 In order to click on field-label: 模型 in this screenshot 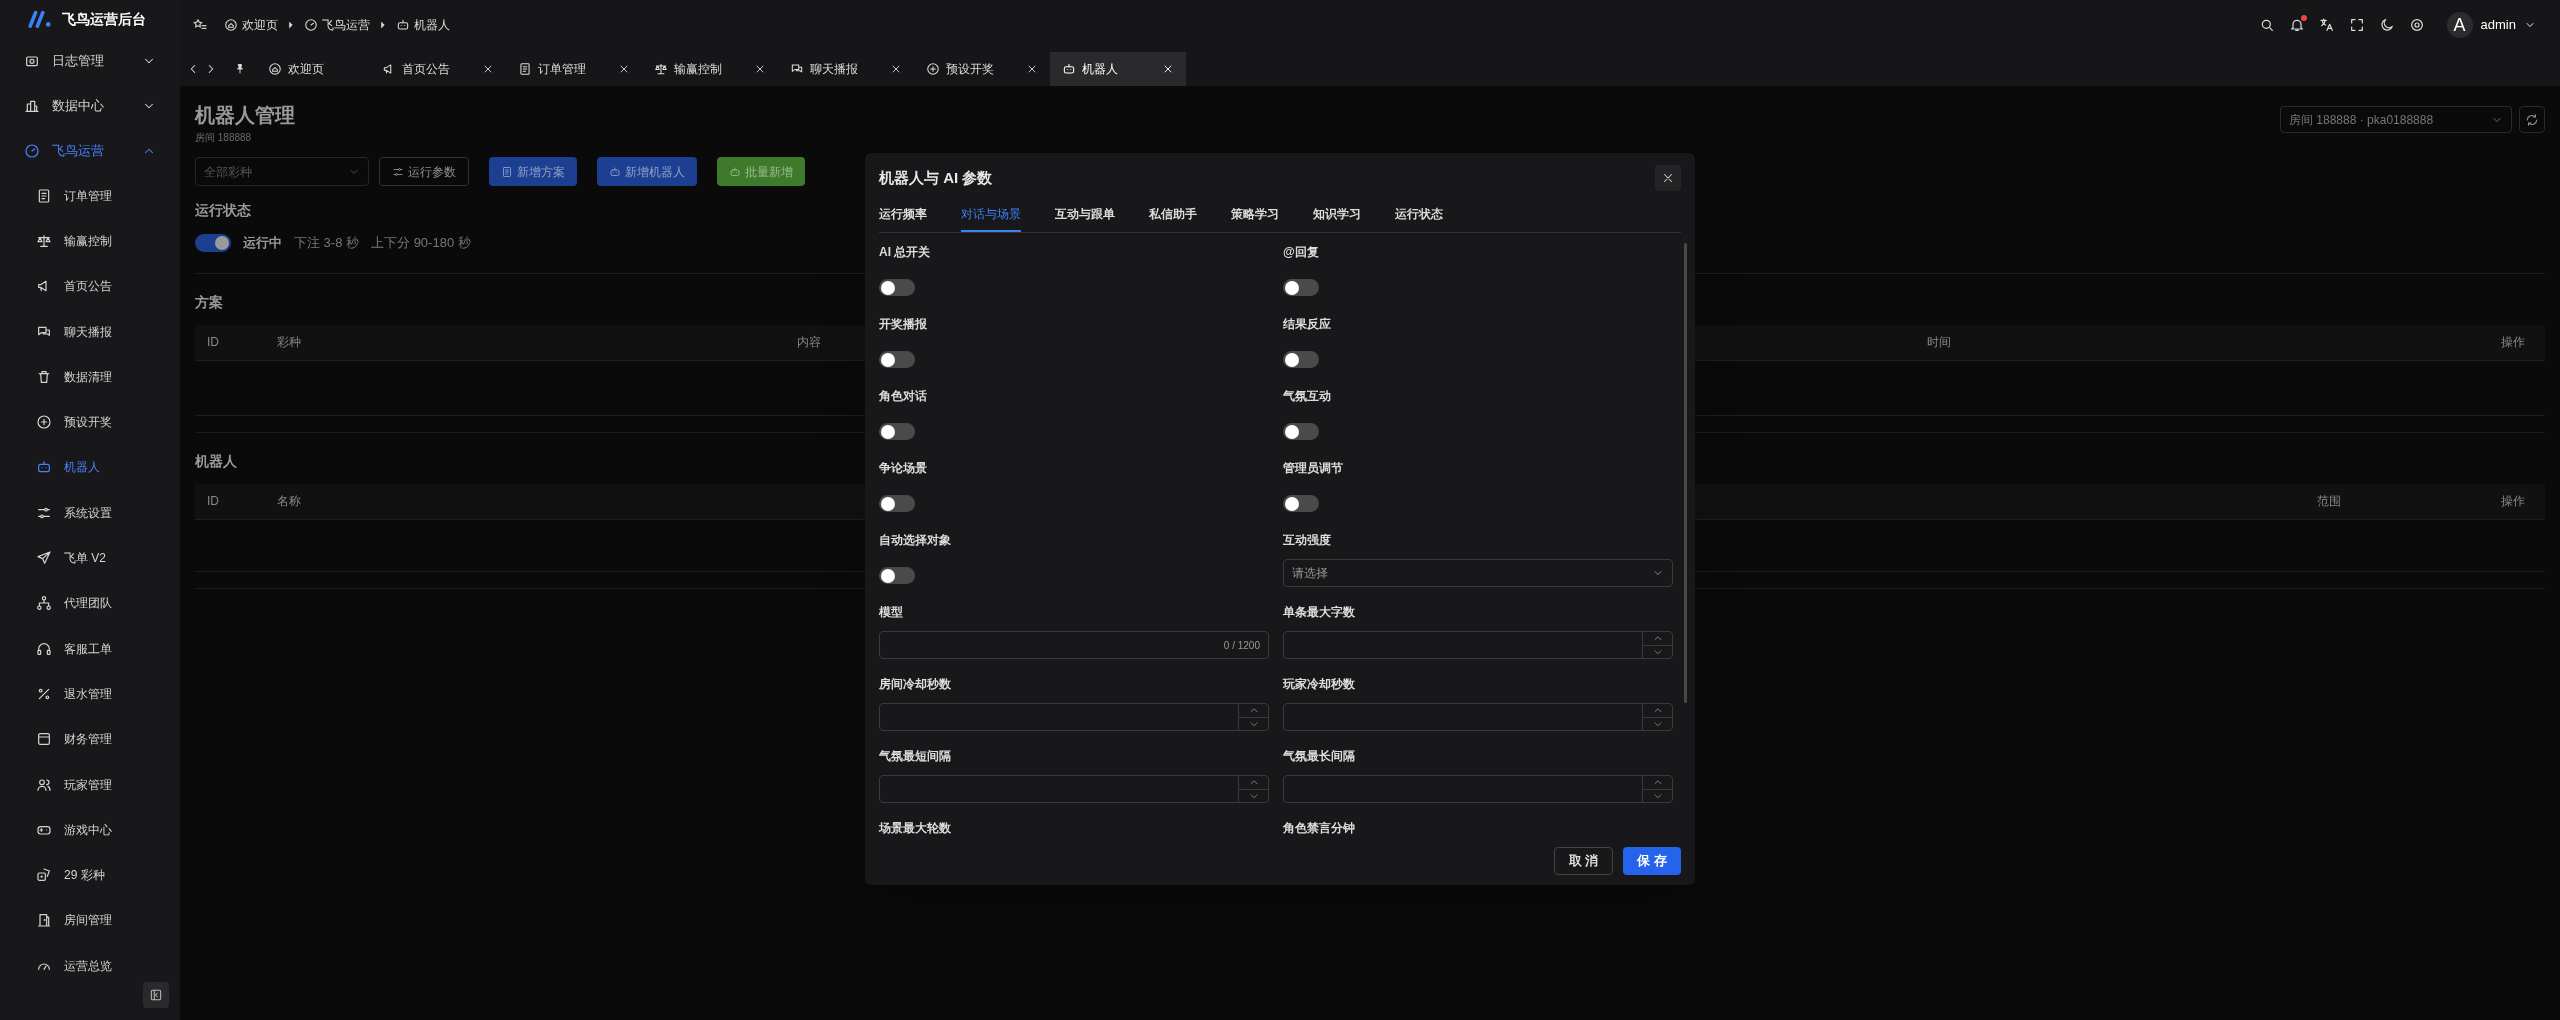, I will do `click(891, 612)`.